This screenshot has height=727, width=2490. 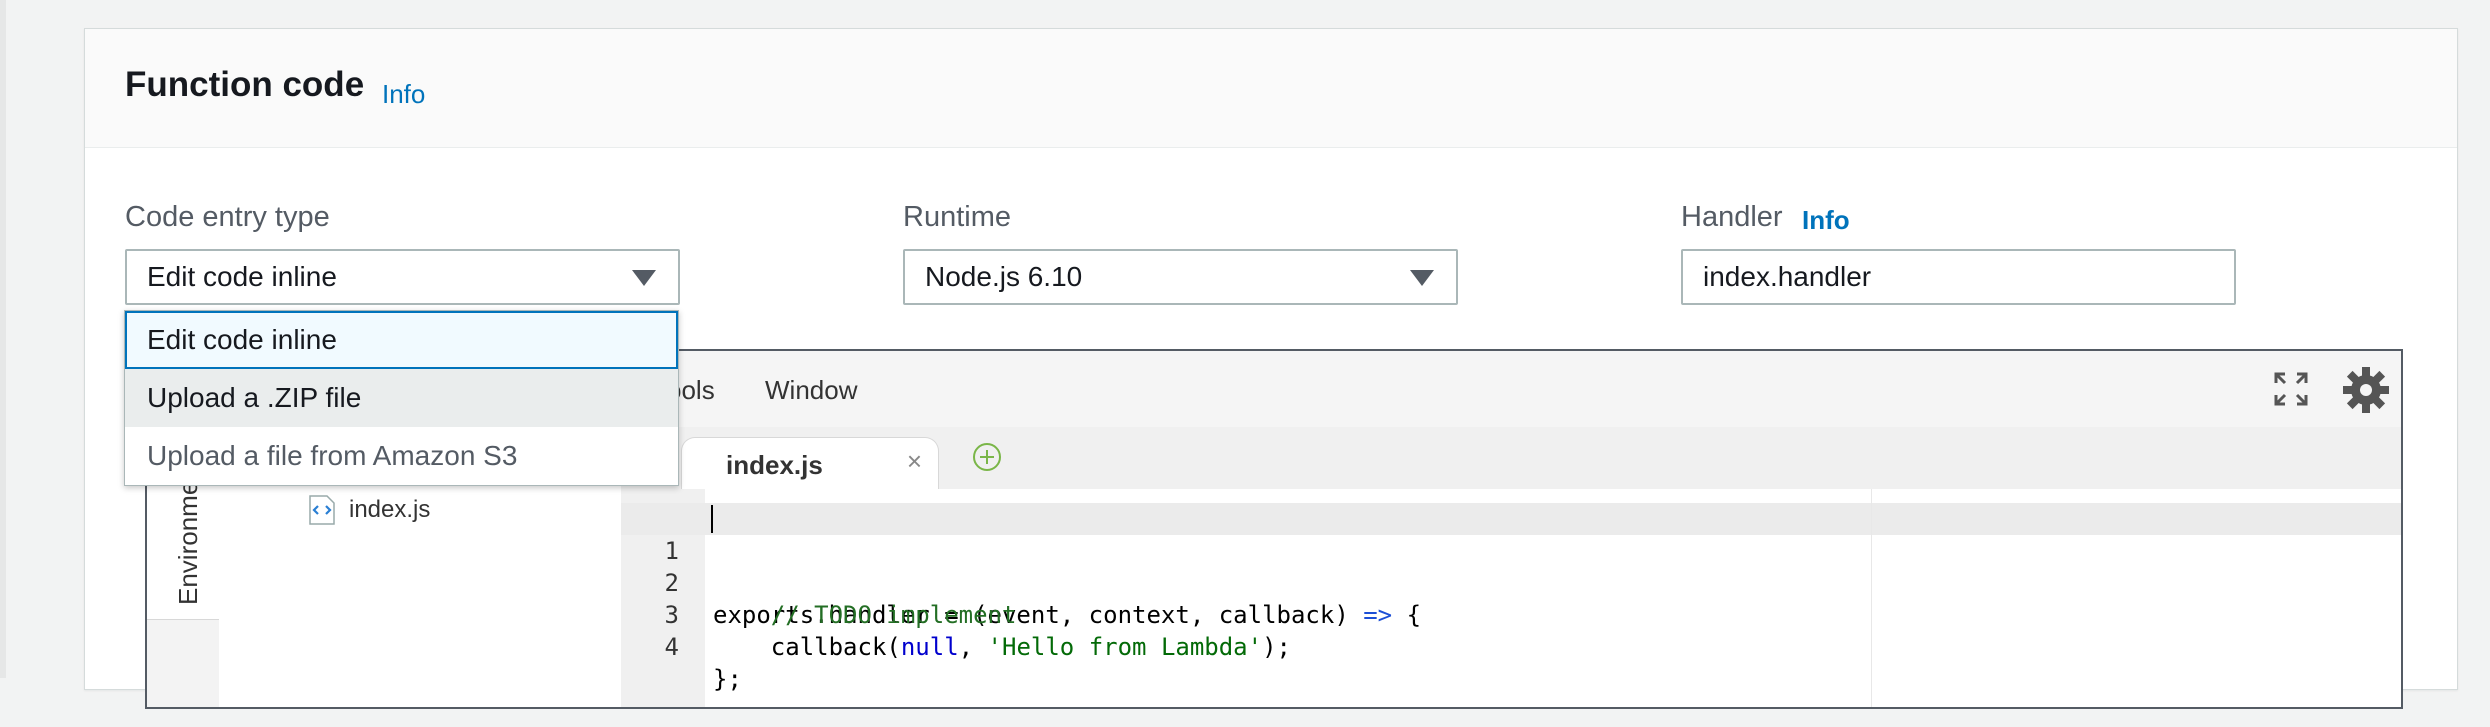 What do you see at coordinates (1511, 582) in the screenshot?
I see `code-line: 2 // TODO implement` at bounding box center [1511, 582].